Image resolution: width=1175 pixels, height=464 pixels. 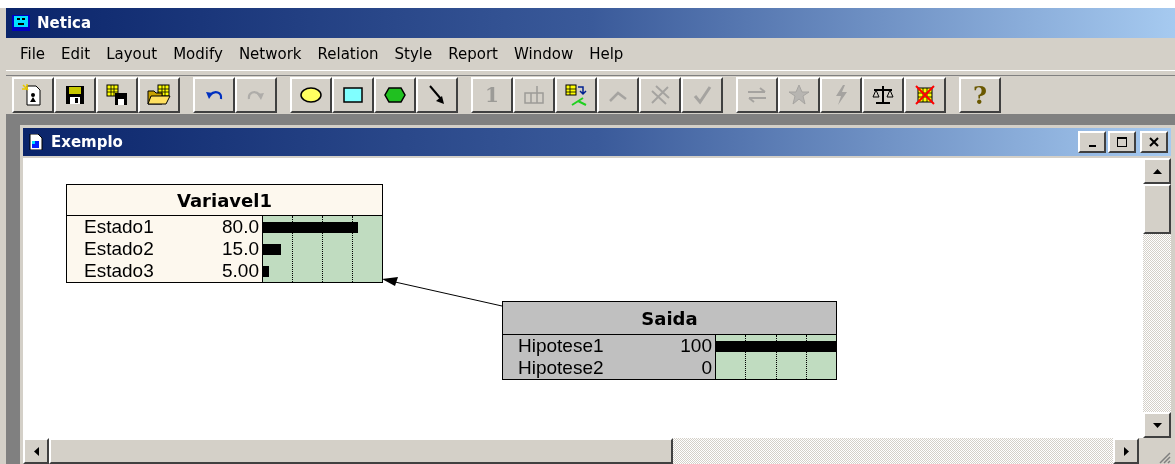 What do you see at coordinates (696, 346) in the screenshot?
I see `state-value: 100` at bounding box center [696, 346].